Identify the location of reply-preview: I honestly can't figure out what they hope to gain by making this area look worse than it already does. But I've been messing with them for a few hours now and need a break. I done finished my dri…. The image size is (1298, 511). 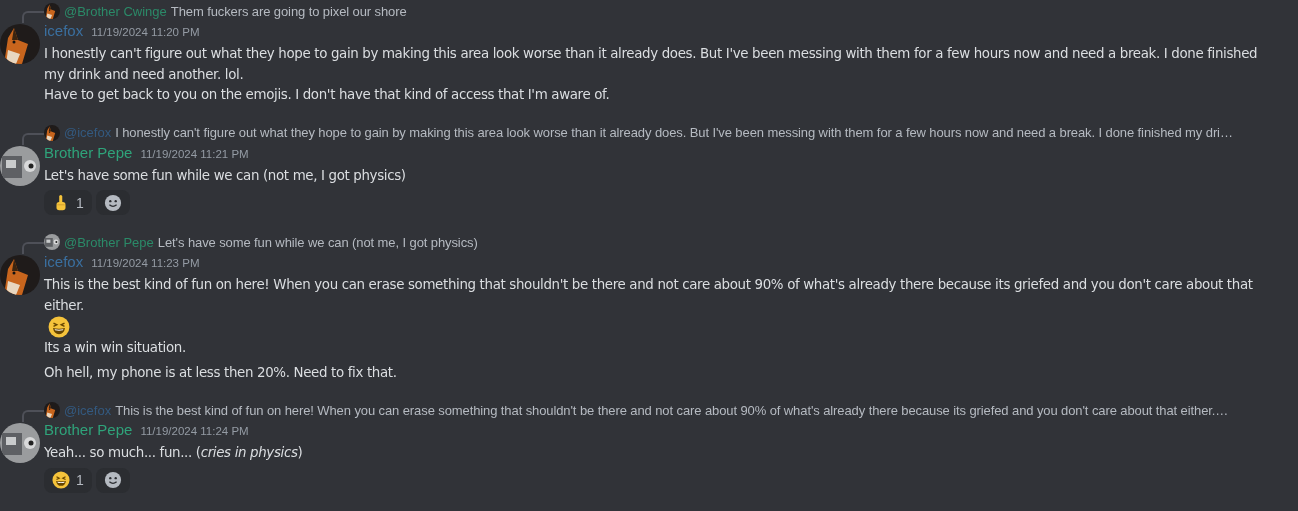
(674, 132).